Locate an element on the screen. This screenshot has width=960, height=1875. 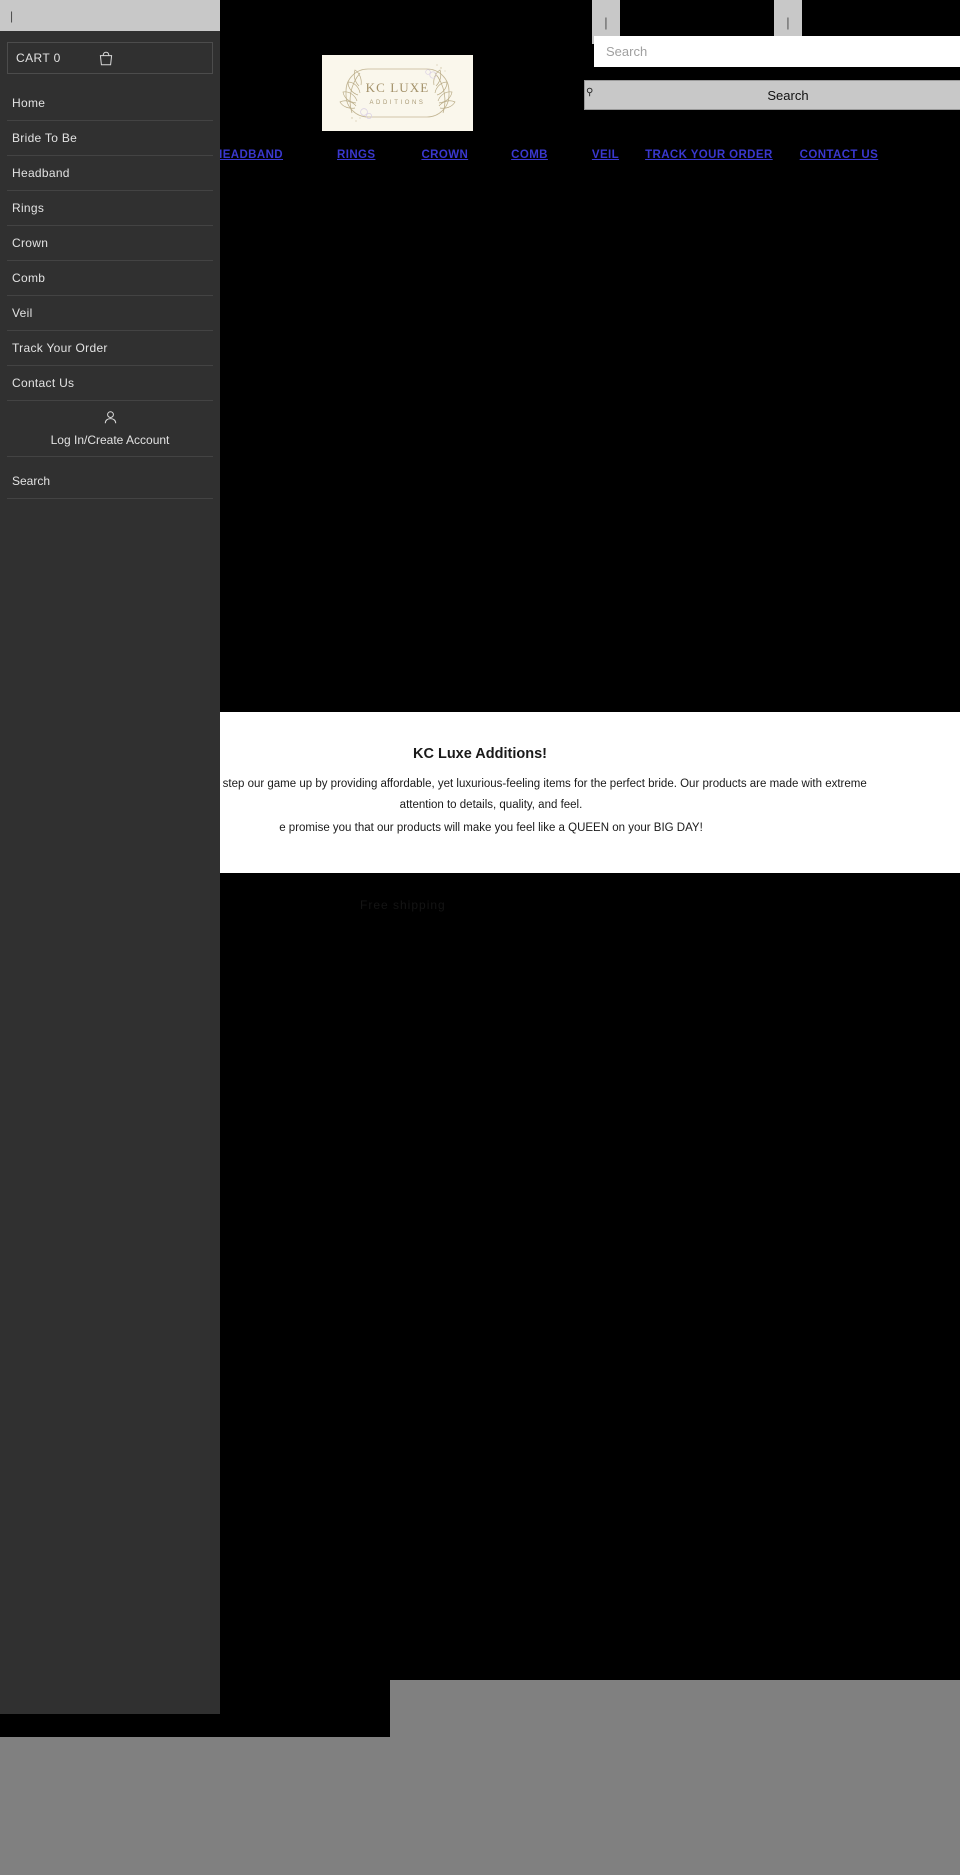
sidebar-item-label: Home is located at coordinates (29, 103).